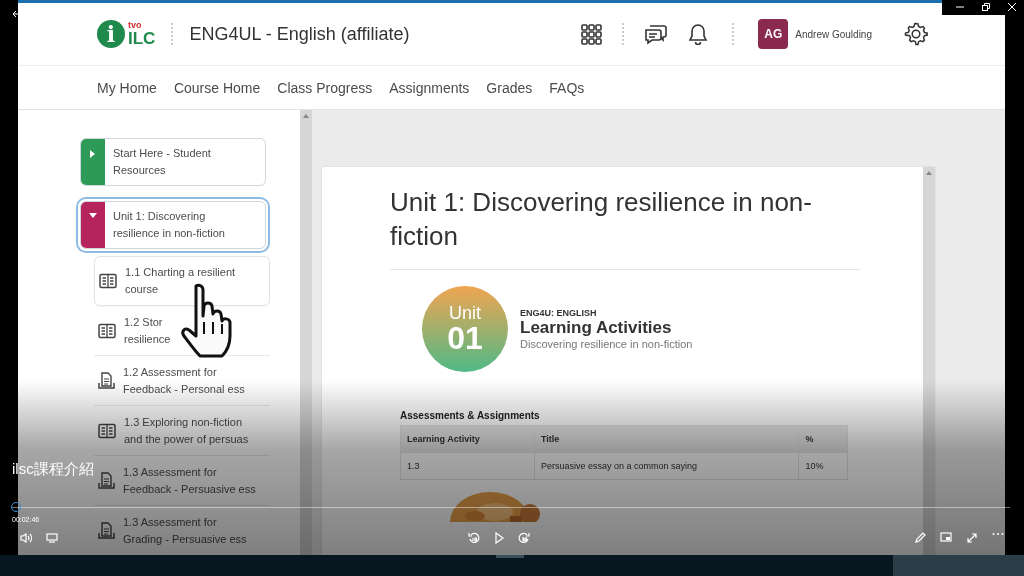 This screenshot has height=576, width=1024. I want to click on course-code: ENG4U: ENGLISH, so click(559, 313).